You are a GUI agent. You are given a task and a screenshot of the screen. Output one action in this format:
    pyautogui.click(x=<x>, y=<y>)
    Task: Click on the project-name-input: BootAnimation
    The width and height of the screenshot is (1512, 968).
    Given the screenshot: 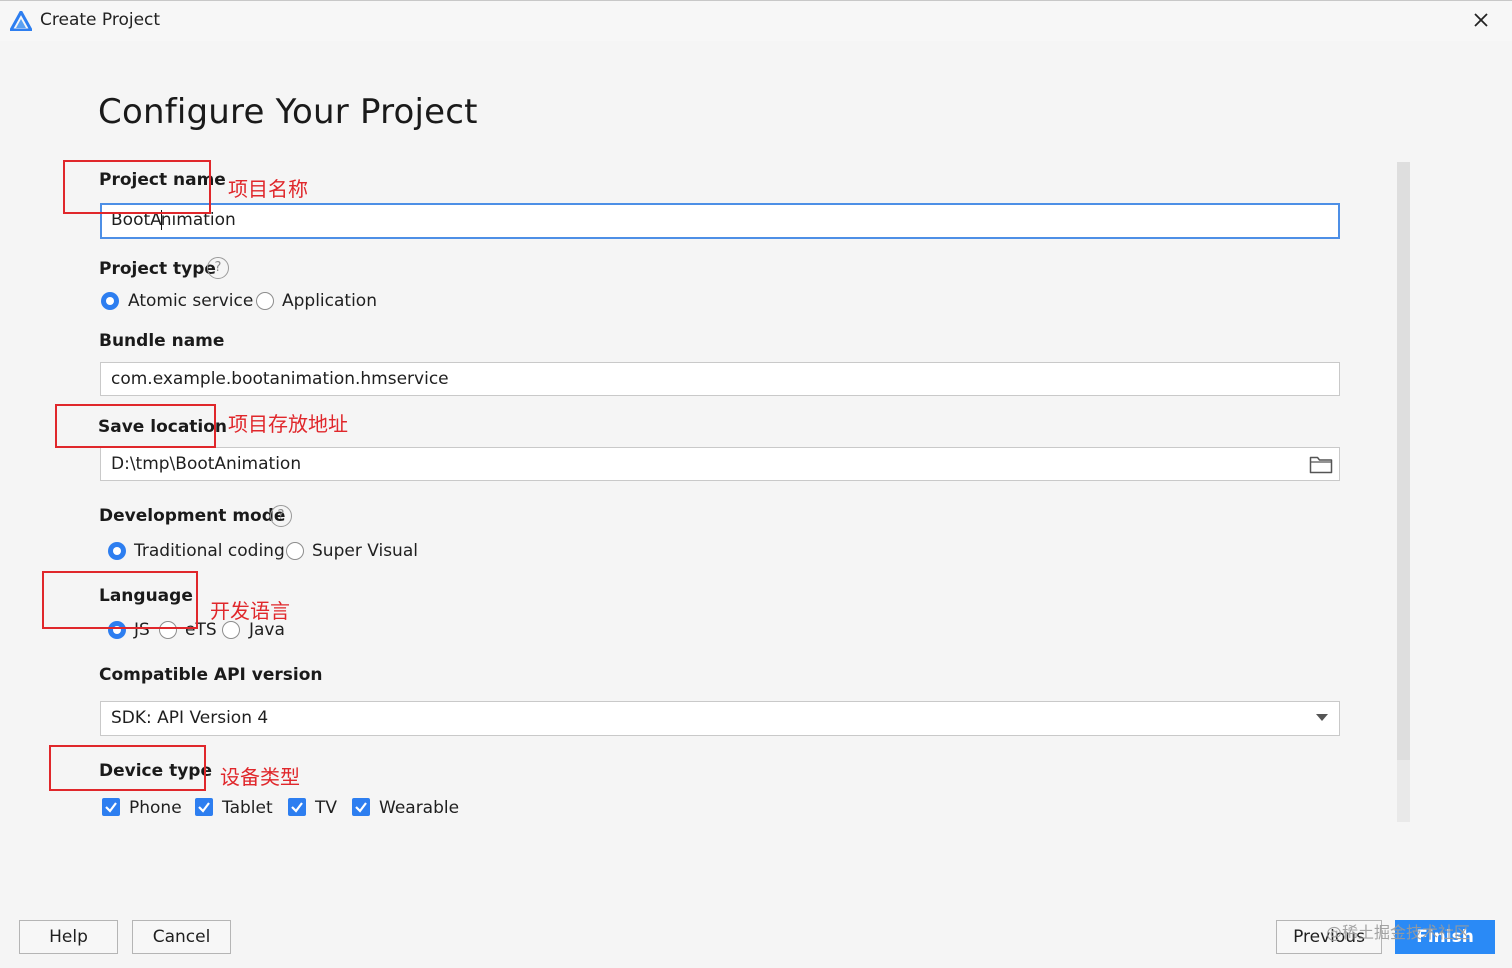 What is the action you would take?
    pyautogui.click(x=720, y=221)
    